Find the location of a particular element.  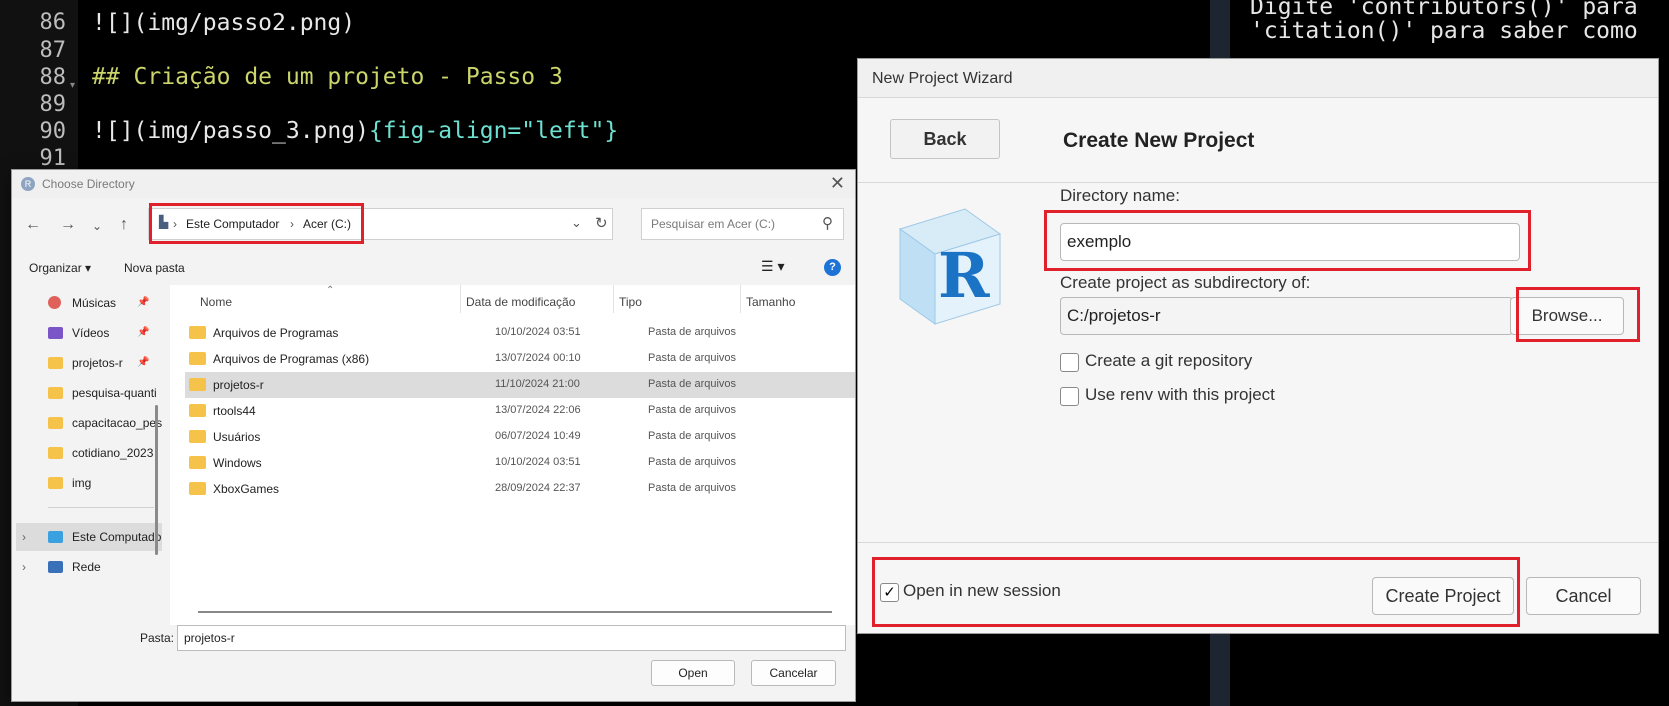

r-logo-icon: R is located at coordinates (28, 184).